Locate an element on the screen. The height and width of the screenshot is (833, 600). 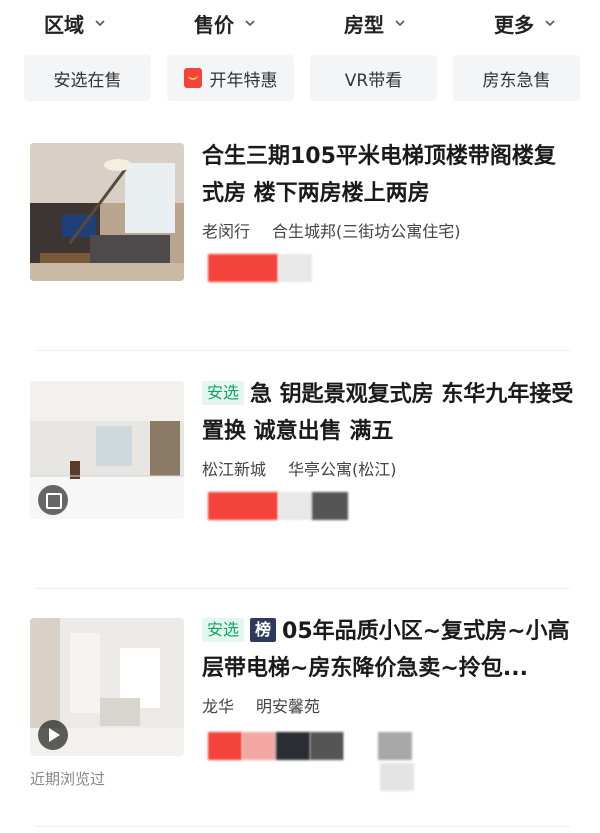
filter-region: 区域 is located at coordinates (75, 23).